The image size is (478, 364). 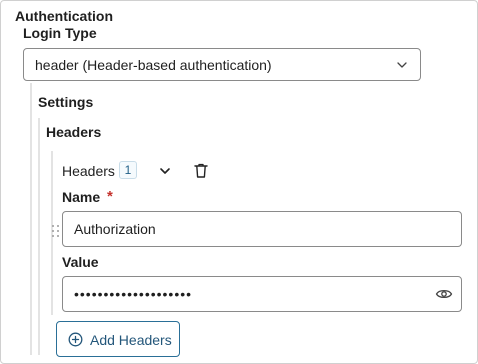 What do you see at coordinates (131, 340) in the screenshot?
I see `add-headers-label: Add Headers` at bounding box center [131, 340].